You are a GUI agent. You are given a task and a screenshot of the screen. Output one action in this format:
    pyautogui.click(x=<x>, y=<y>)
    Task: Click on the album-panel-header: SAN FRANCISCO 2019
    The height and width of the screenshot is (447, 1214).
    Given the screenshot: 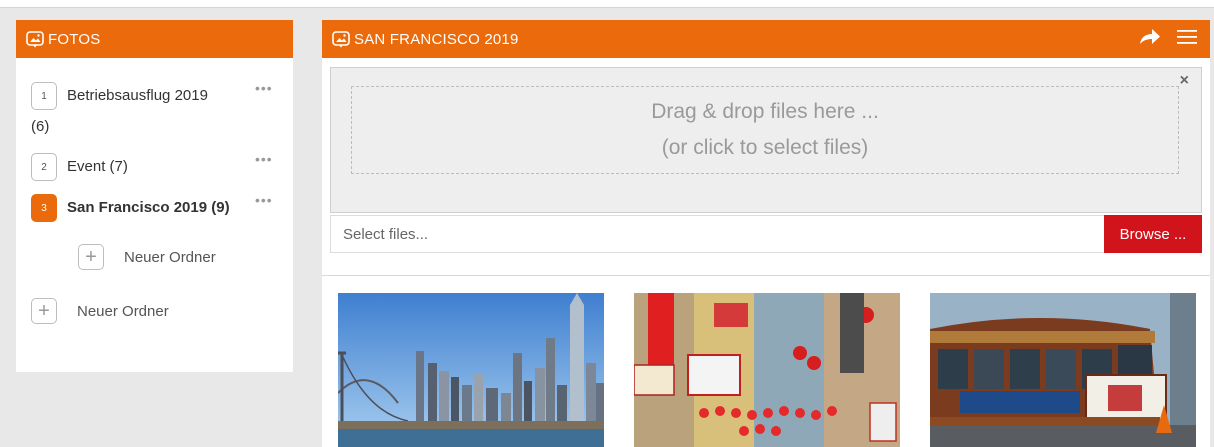 What is the action you would take?
    pyautogui.click(x=766, y=39)
    